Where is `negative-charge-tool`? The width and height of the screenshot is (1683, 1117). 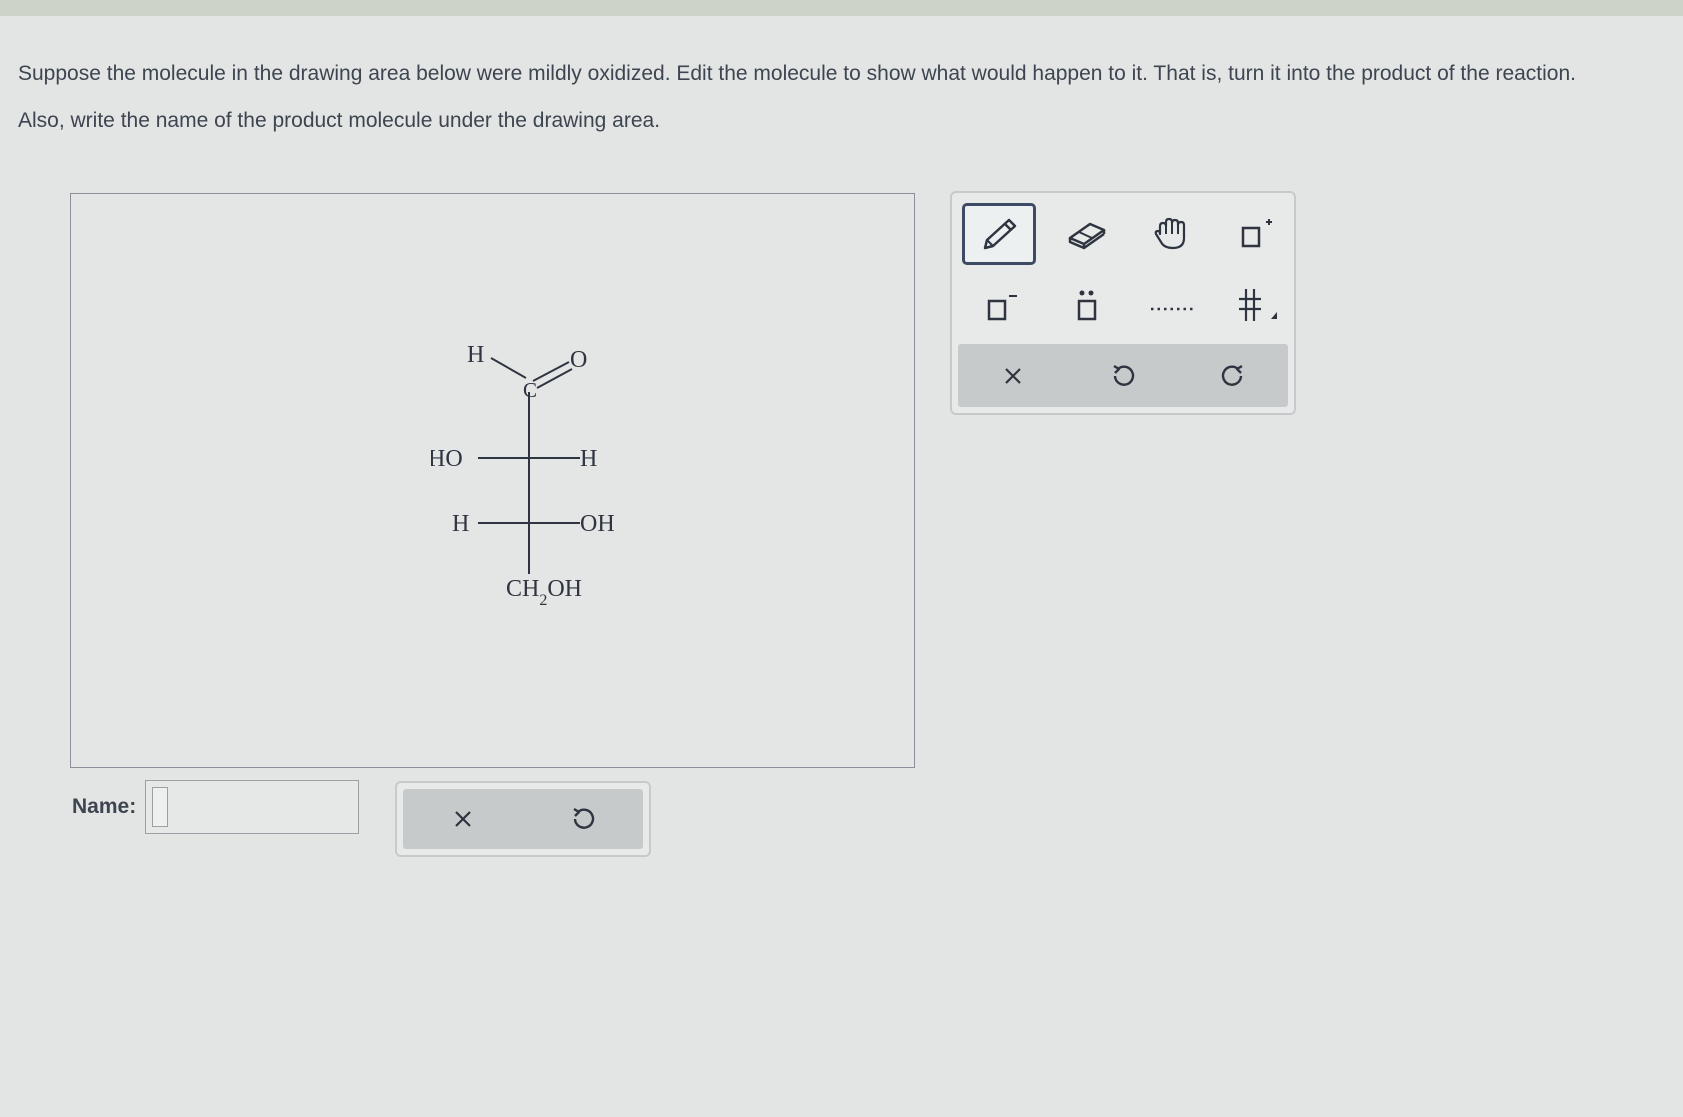
negative-charge-tool is located at coordinates (999, 307).